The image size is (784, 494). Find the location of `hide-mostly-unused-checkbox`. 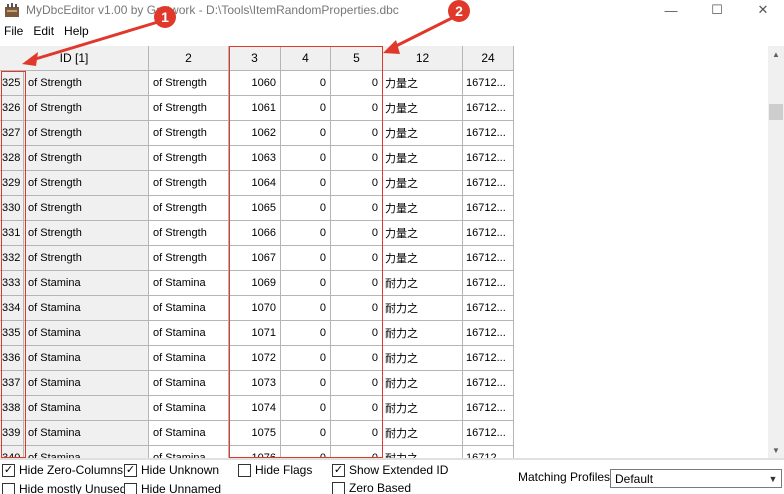

hide-mostly-unused-checkbox is located at coordinates (8, 488).